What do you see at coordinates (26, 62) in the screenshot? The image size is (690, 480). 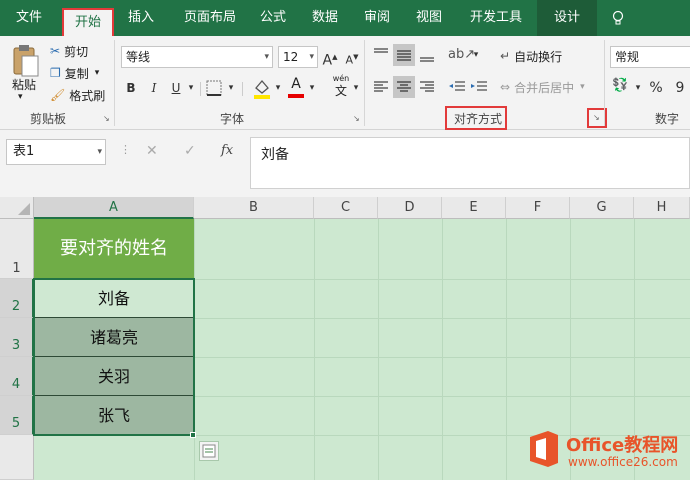 I see `paste-icon` at bounding box center [26, 62].